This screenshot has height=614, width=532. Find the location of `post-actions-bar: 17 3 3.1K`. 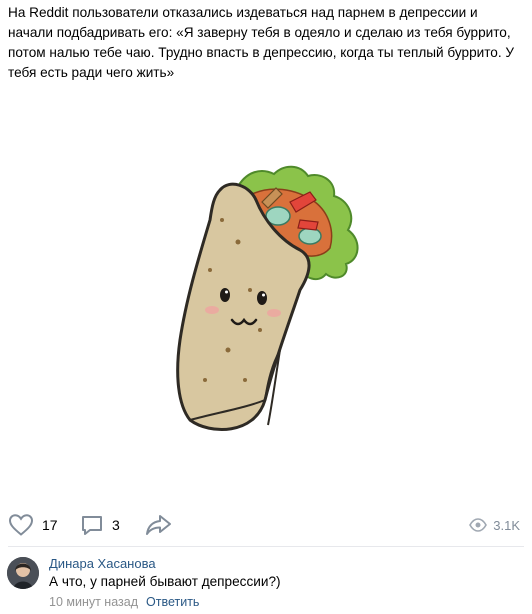

post-actions-bar: 17 3 3.1K is located at coordinates (266, 525).